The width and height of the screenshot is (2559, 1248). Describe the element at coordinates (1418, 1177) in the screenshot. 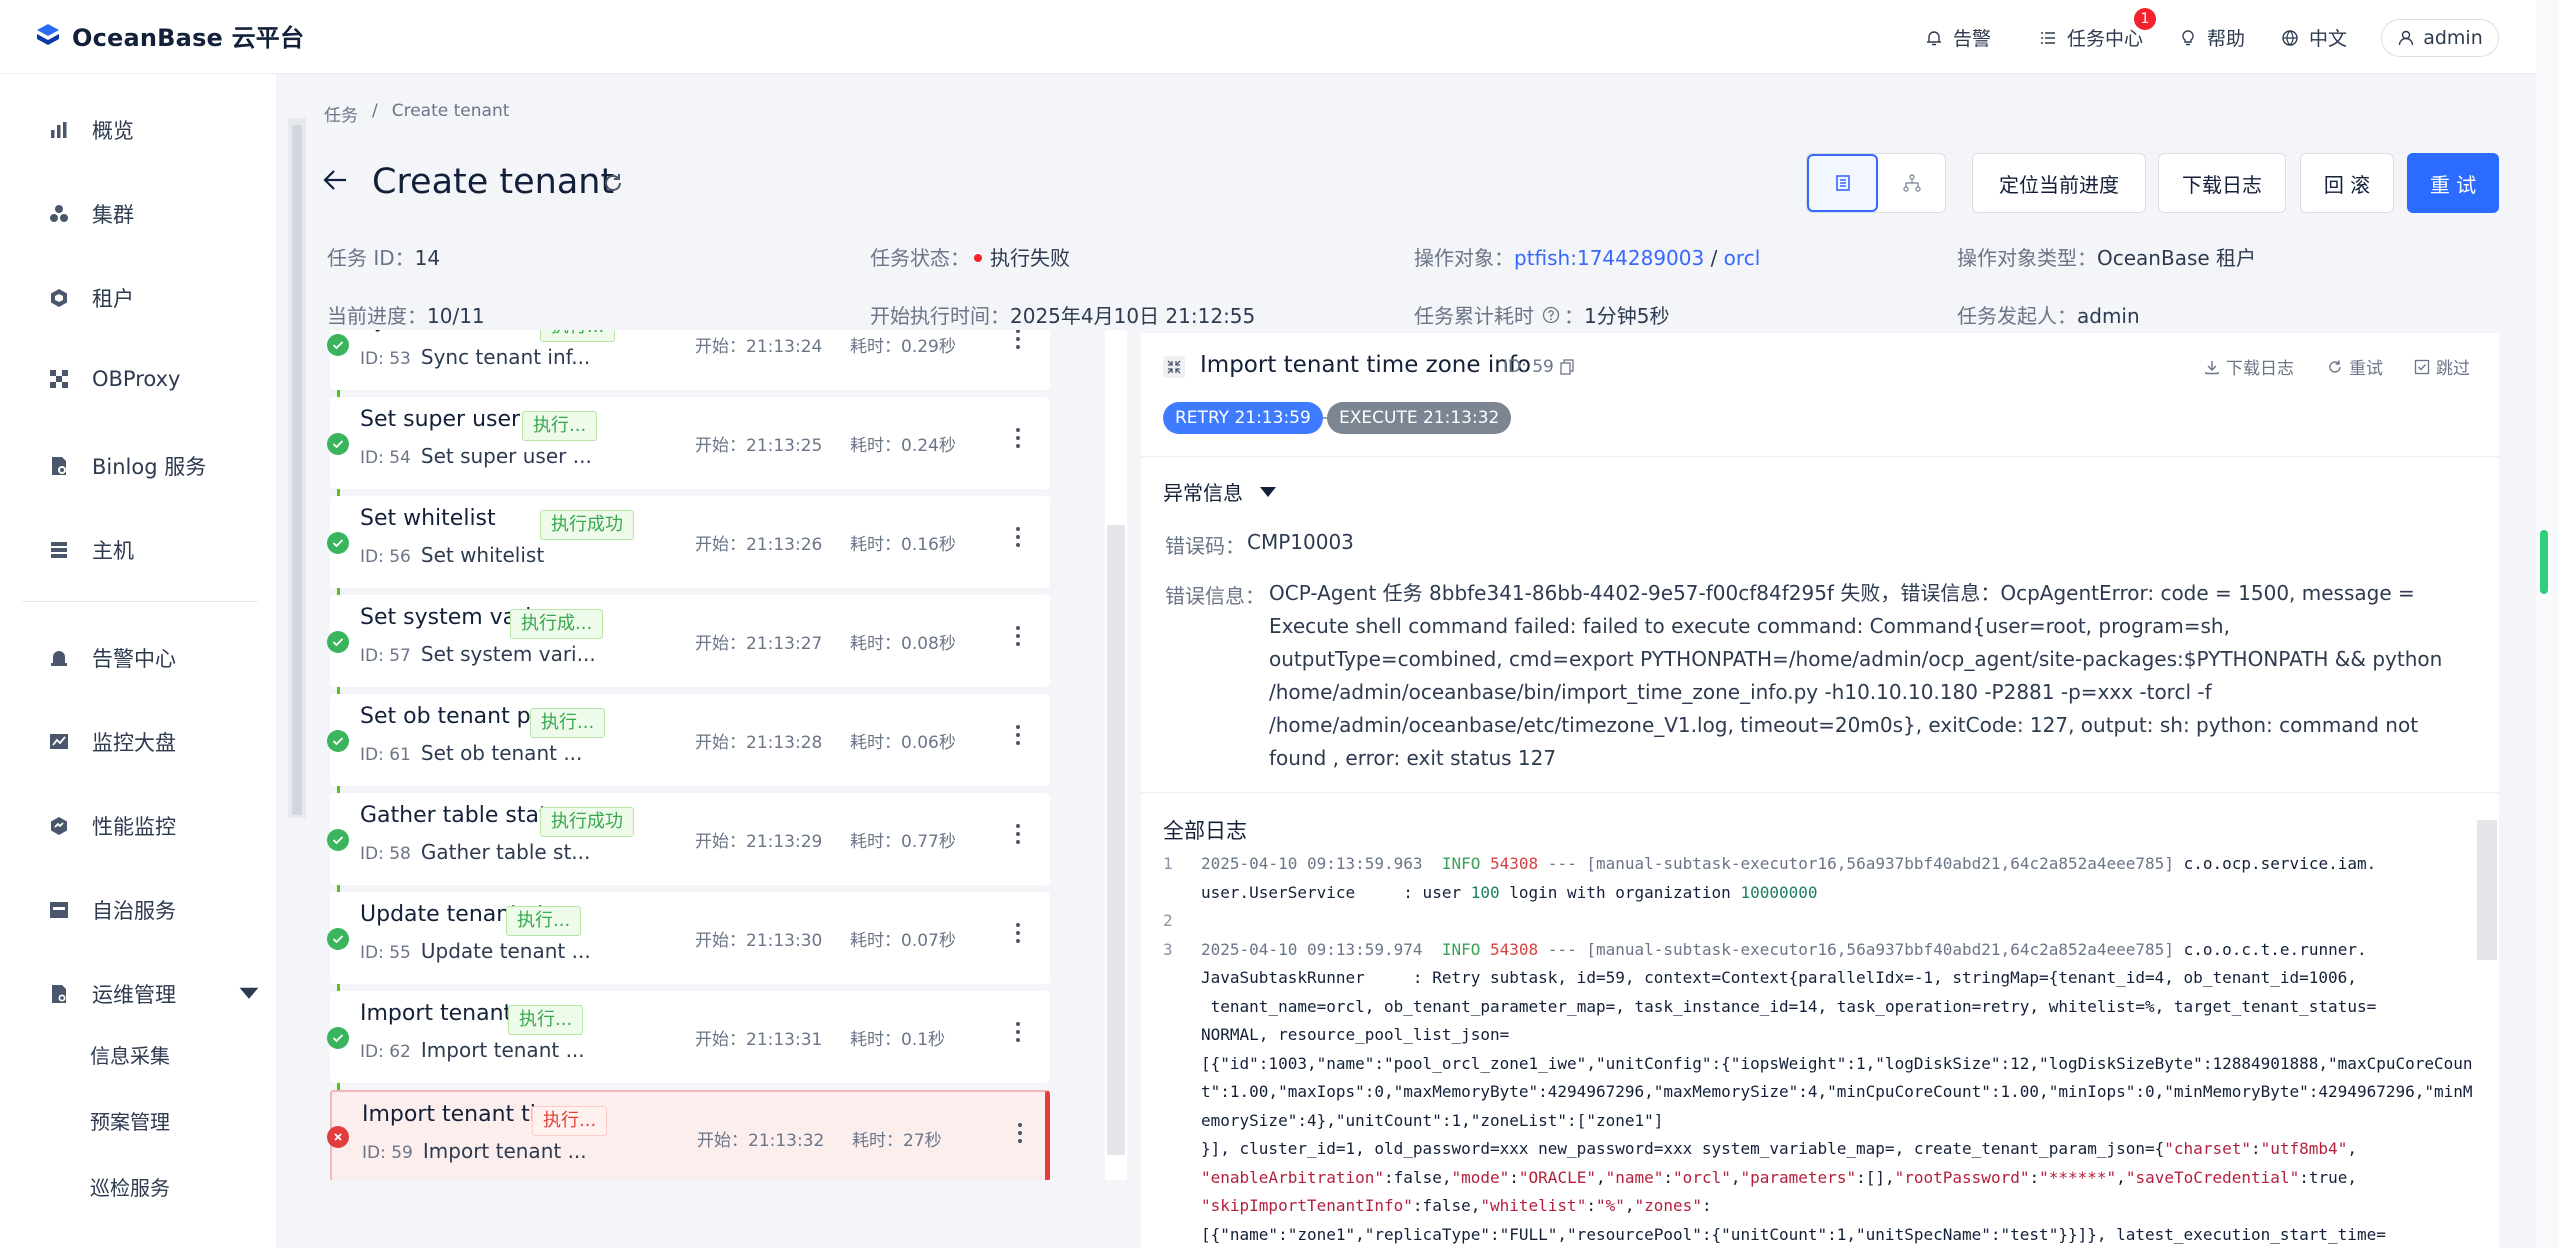

I see `log-text: :false,` at that location.